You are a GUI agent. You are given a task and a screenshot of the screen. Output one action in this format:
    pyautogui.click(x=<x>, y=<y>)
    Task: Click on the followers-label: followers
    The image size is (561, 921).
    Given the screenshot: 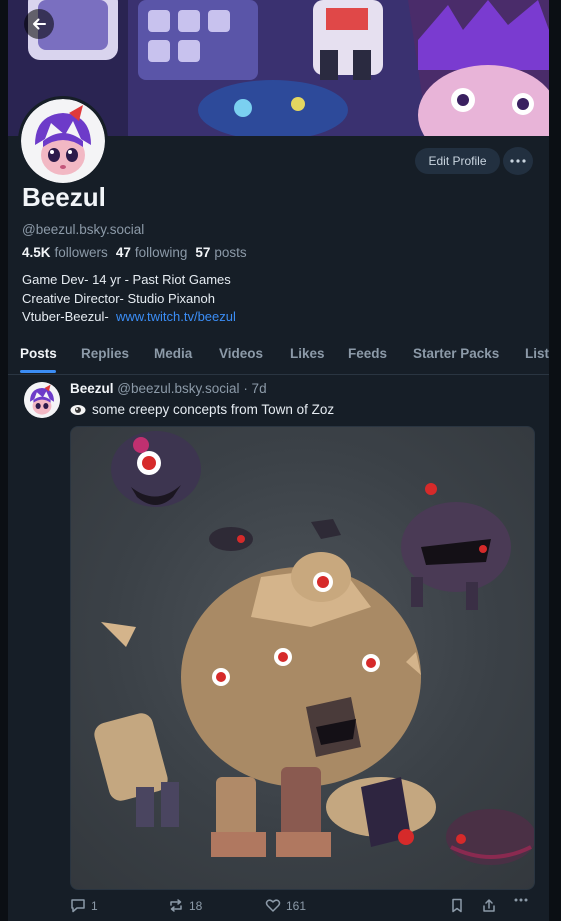 What is the action you would take?
    pyautogui.click(x=81, y=252)
    